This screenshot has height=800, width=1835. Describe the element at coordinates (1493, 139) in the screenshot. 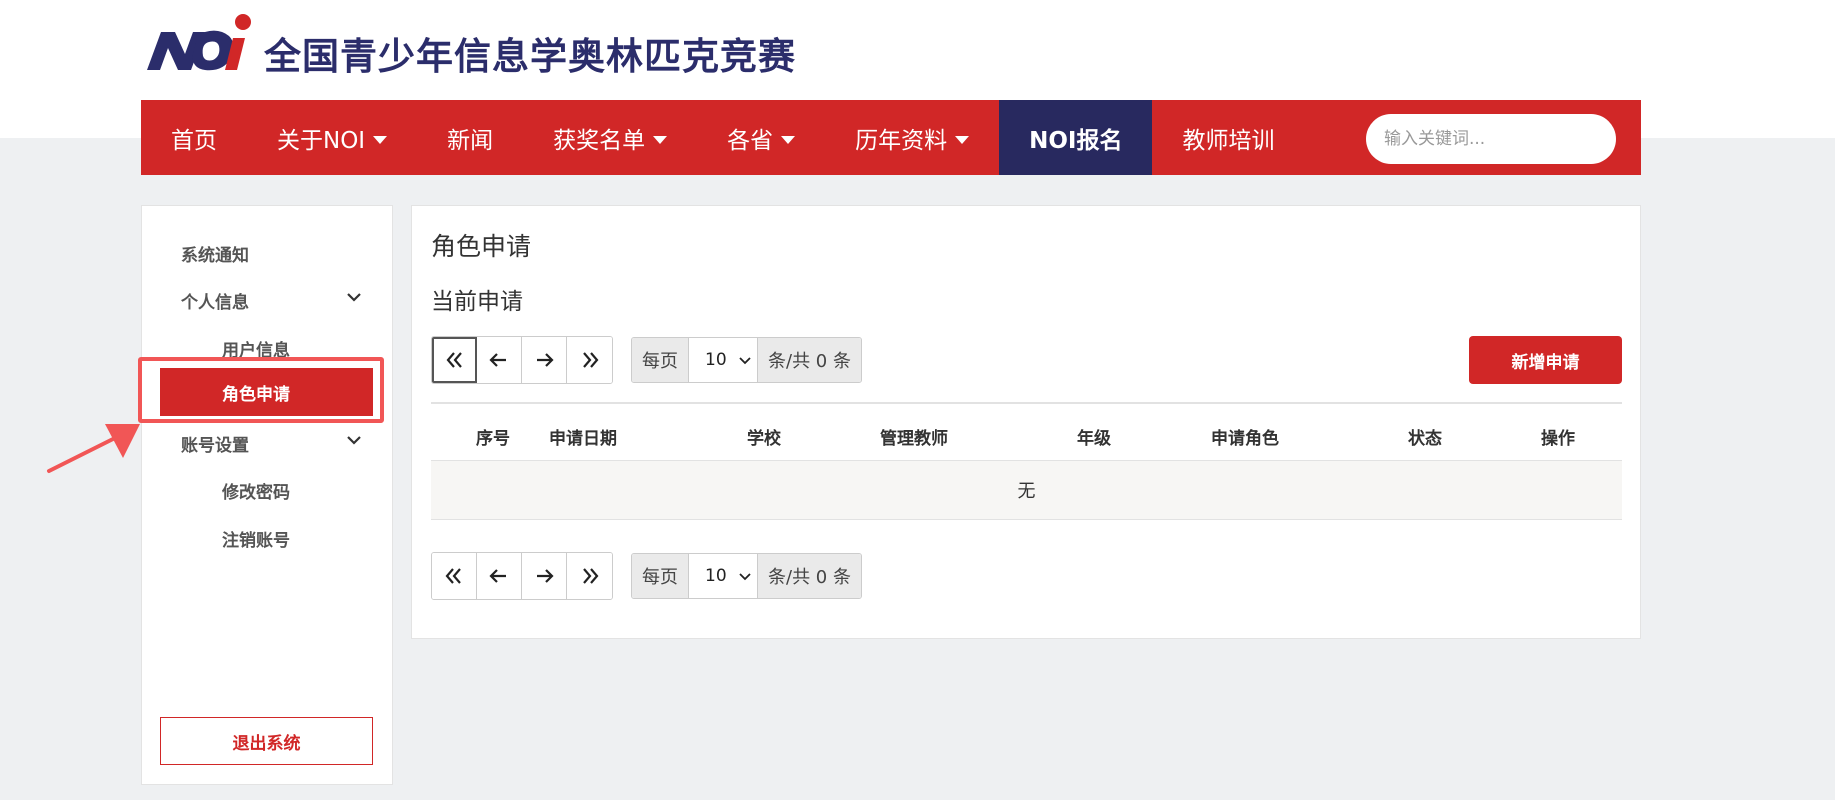

I see `search-input` at that location.